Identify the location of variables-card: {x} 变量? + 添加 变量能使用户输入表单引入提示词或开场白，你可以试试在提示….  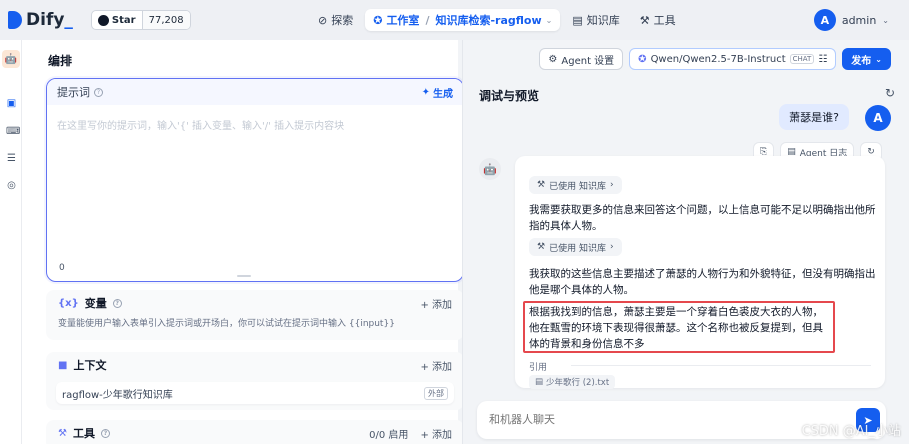
(255, 315).